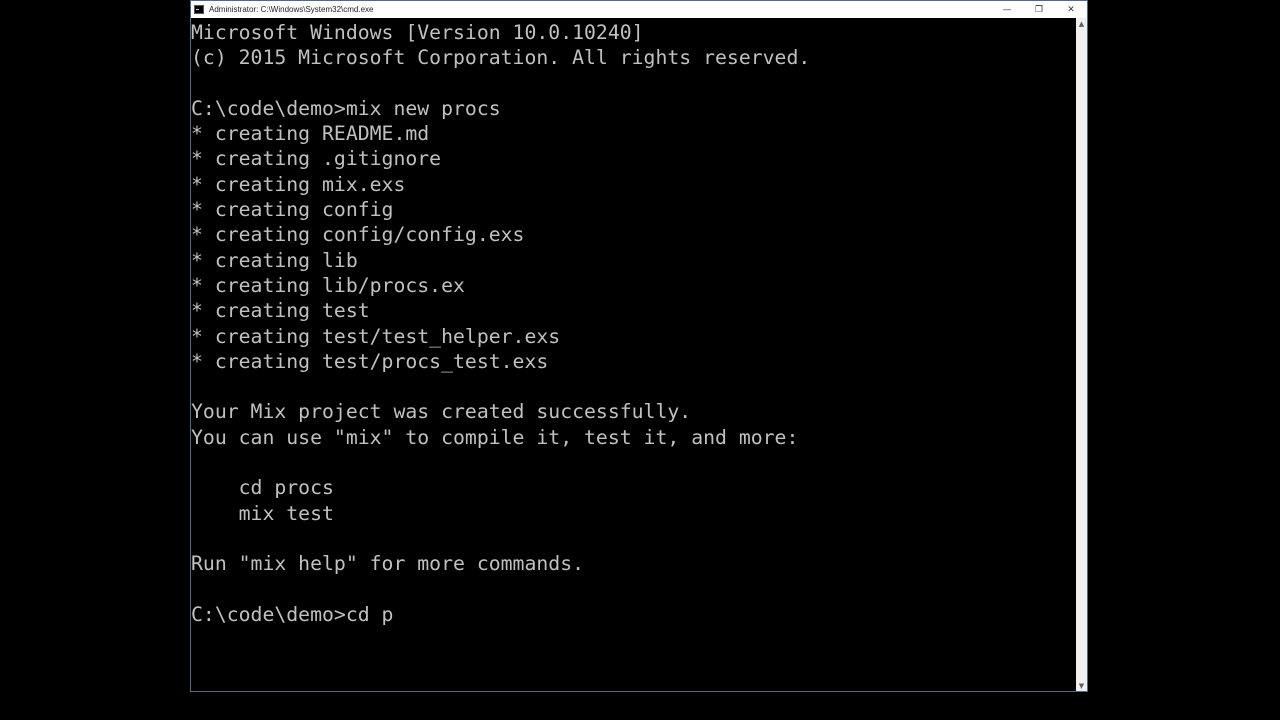 The height and width of the screenshot is (720, 1280). I want to click on console-line: * creating config, so click(292, 210).